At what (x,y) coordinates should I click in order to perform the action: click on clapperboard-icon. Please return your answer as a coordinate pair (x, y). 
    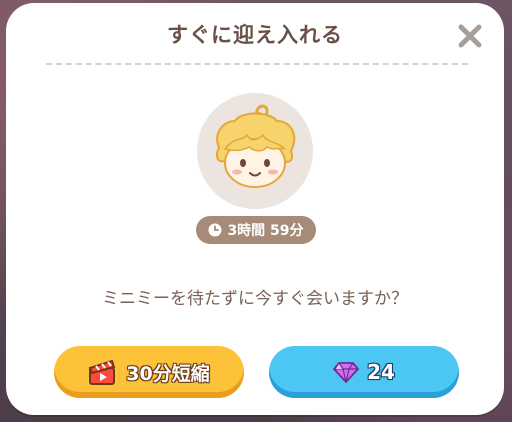
    Looking at the image, I should click on (102, 372).